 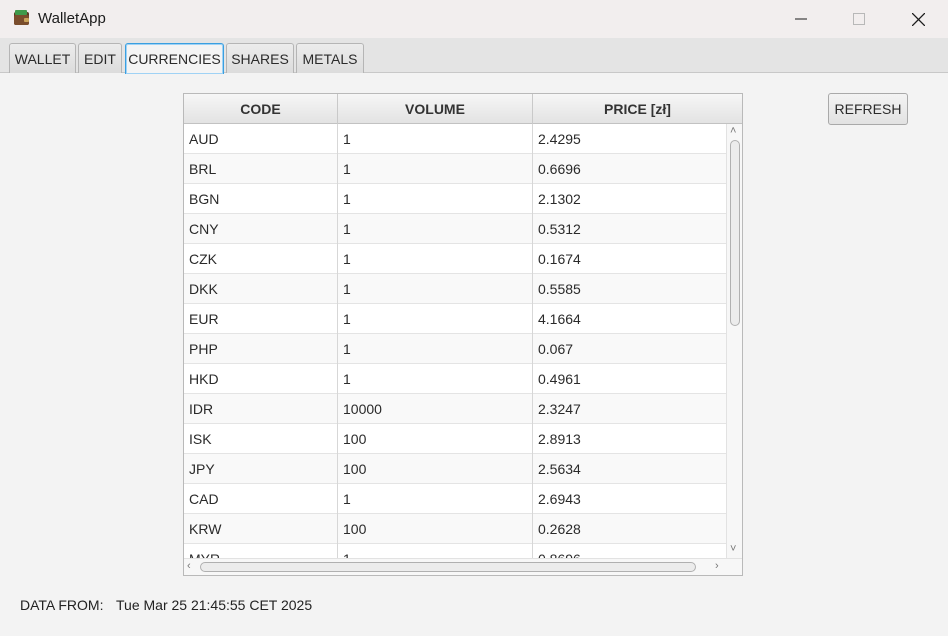 I want to click on table-row: CZK 1 0.1674, so click(x=455, y=259).